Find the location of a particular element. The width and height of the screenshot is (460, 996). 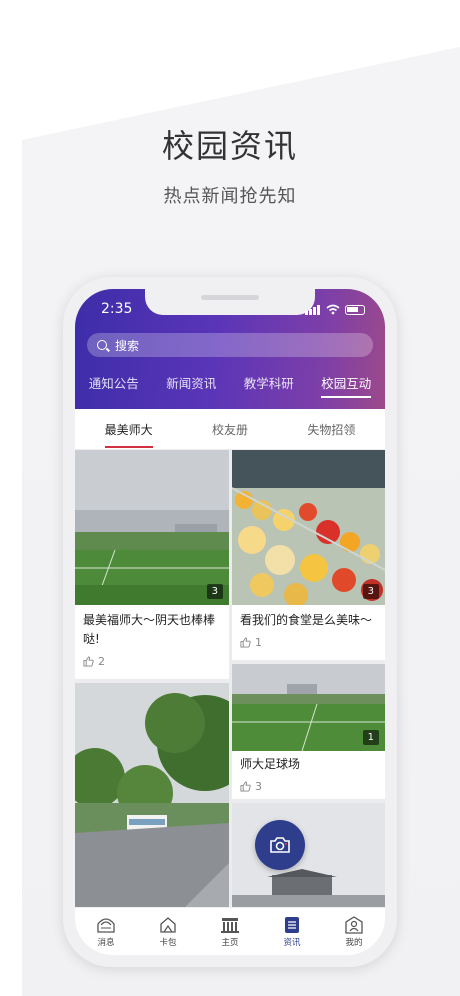

speaker-grille is located at coordinates (230, 297).